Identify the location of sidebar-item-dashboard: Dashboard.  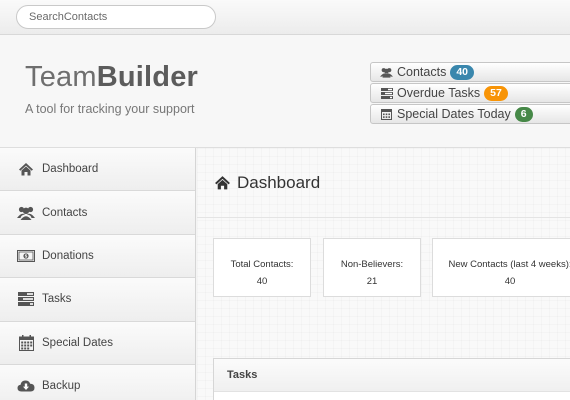
(97, 170).